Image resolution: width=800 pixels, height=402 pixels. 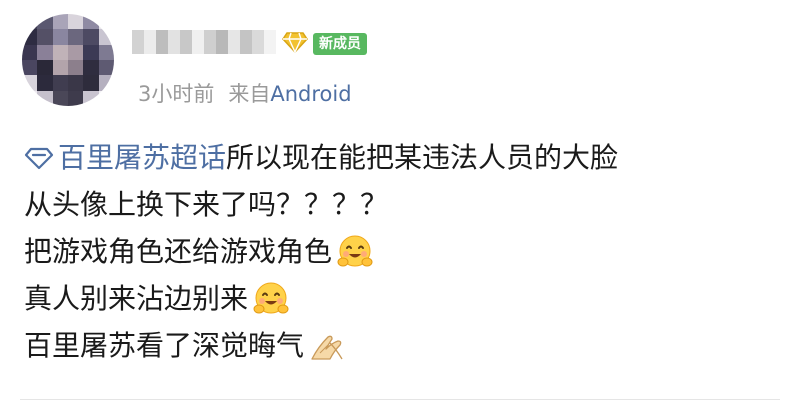 I want to click on from-label: 来自, so click(x=249, y=94).